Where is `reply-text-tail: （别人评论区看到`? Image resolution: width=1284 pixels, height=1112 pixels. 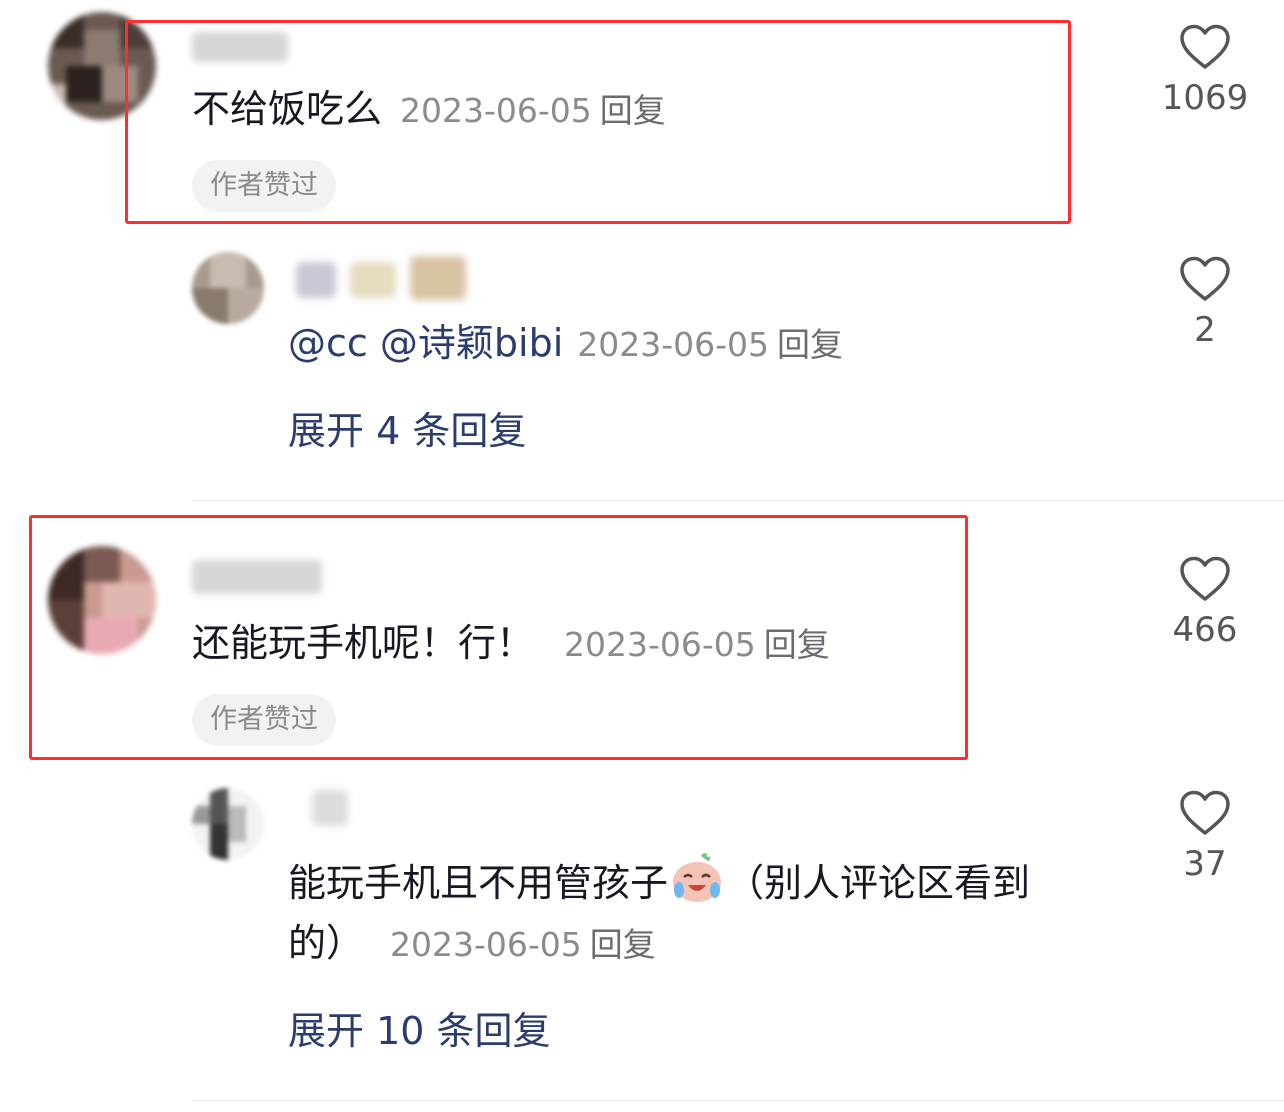
reply-text-tail: （别人评论区看到 is located at coordinates (878, 883).